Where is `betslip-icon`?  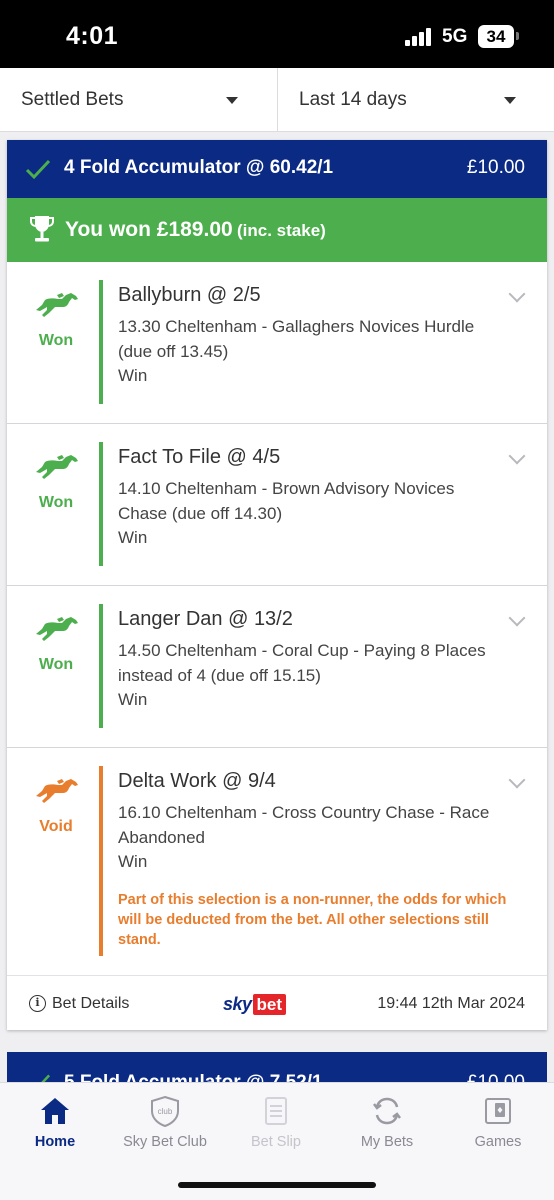
betslip-icon is located at coordinates (276, 1111).